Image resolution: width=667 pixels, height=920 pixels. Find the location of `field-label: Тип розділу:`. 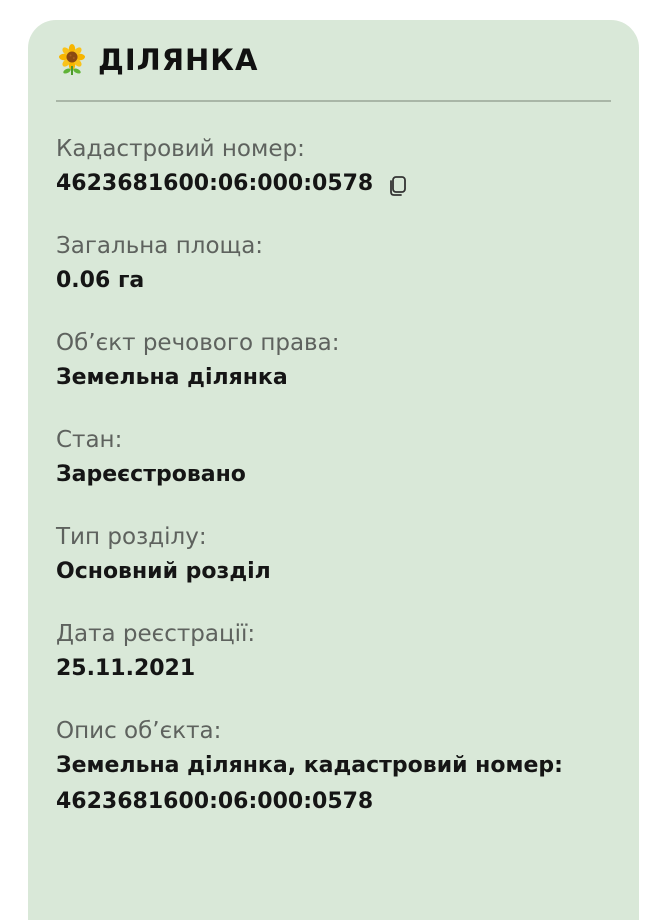

field-label: Тип розділу: is located at coordinates (131, 537).